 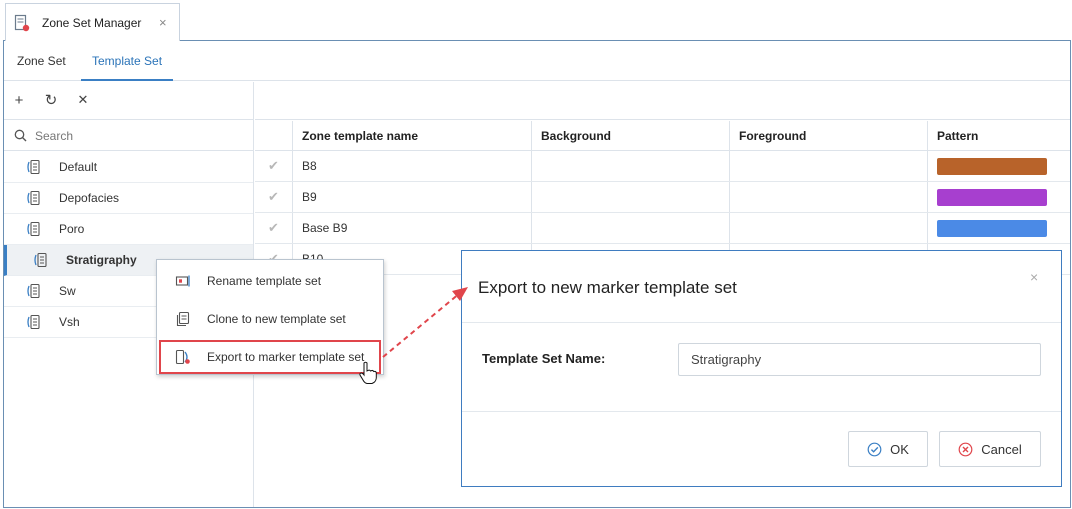 I want to click on template-set-item: Depofacies, so click(x=128, y=198).